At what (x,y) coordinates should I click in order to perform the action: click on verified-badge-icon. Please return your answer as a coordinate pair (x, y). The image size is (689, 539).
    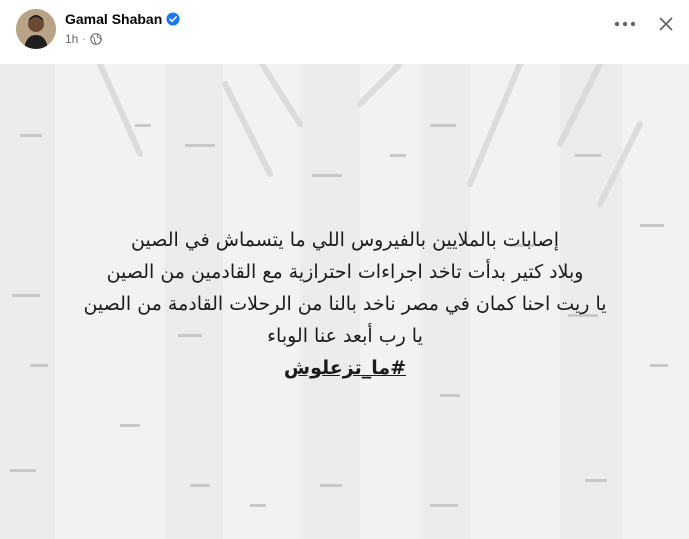
    Looking at the image, I should click on (173, 19).